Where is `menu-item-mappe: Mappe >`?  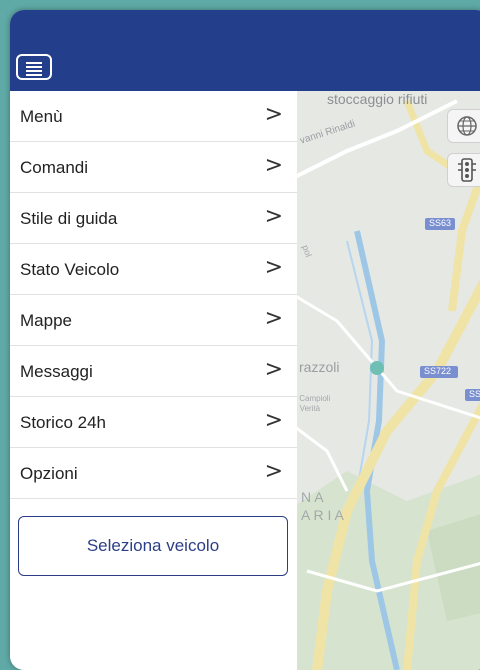
menu-item-mappe: Mappe > is located at coordinates (153, 320).